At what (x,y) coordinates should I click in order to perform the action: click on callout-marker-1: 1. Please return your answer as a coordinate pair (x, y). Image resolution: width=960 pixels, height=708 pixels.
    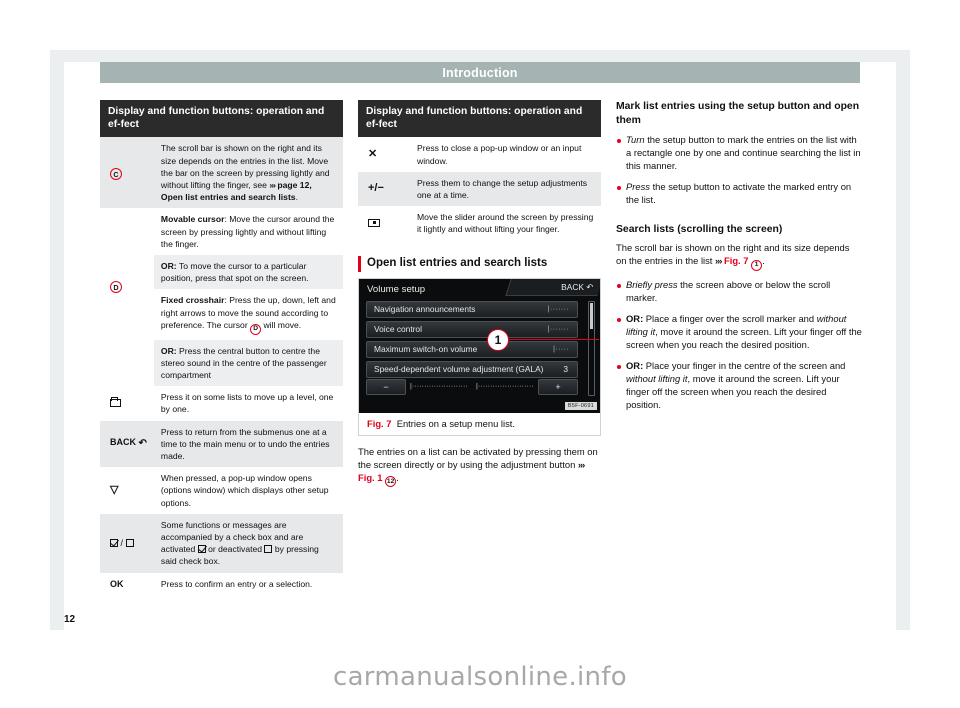
    Looking at the image, I should click on (498, 339).